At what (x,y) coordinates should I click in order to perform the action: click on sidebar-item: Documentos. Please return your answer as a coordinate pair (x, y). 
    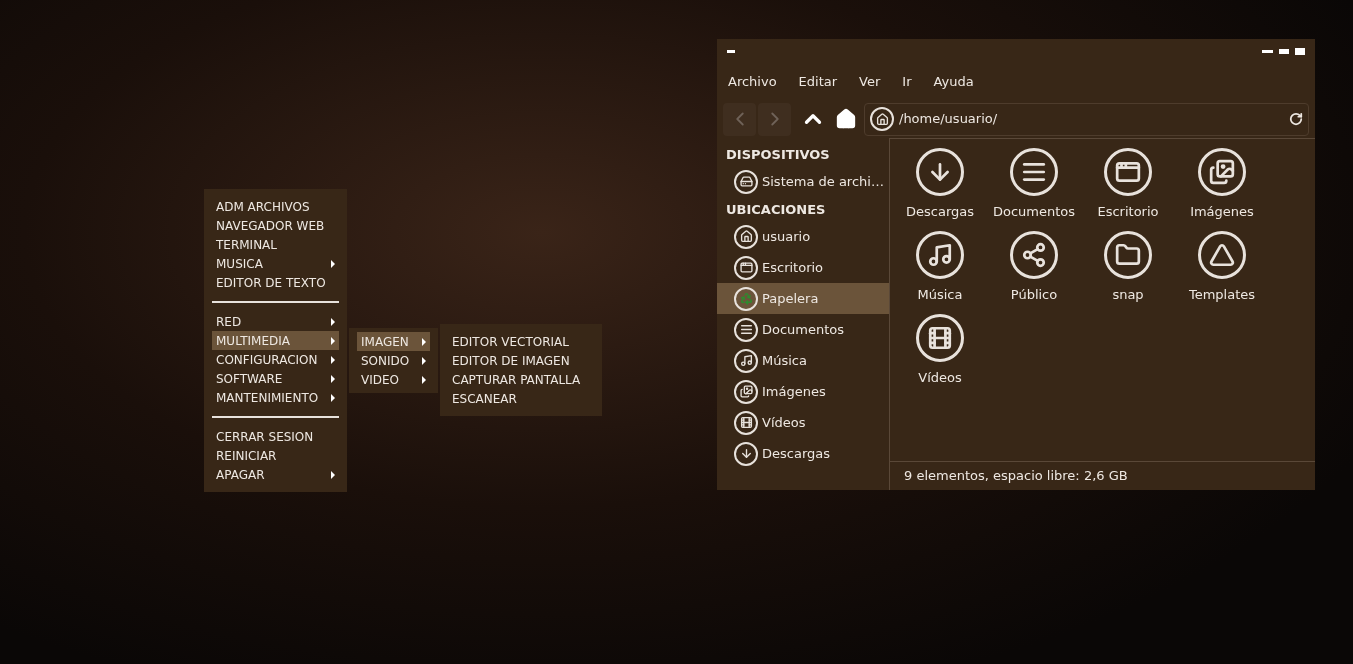
    Looking at the image, I should click on (803, 329).